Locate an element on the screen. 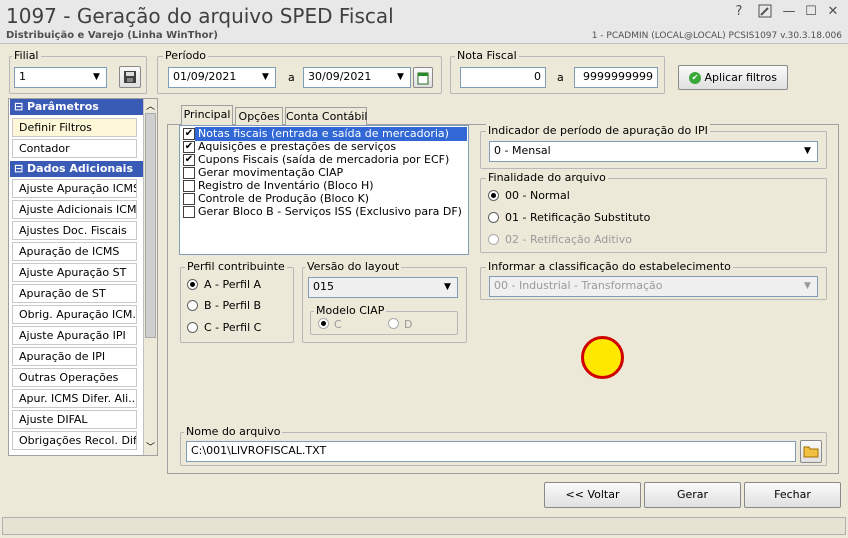 Image resolution: width=848 pixels, height=538 pixels. close-button: Fechar is located at coordinates (792, 495).